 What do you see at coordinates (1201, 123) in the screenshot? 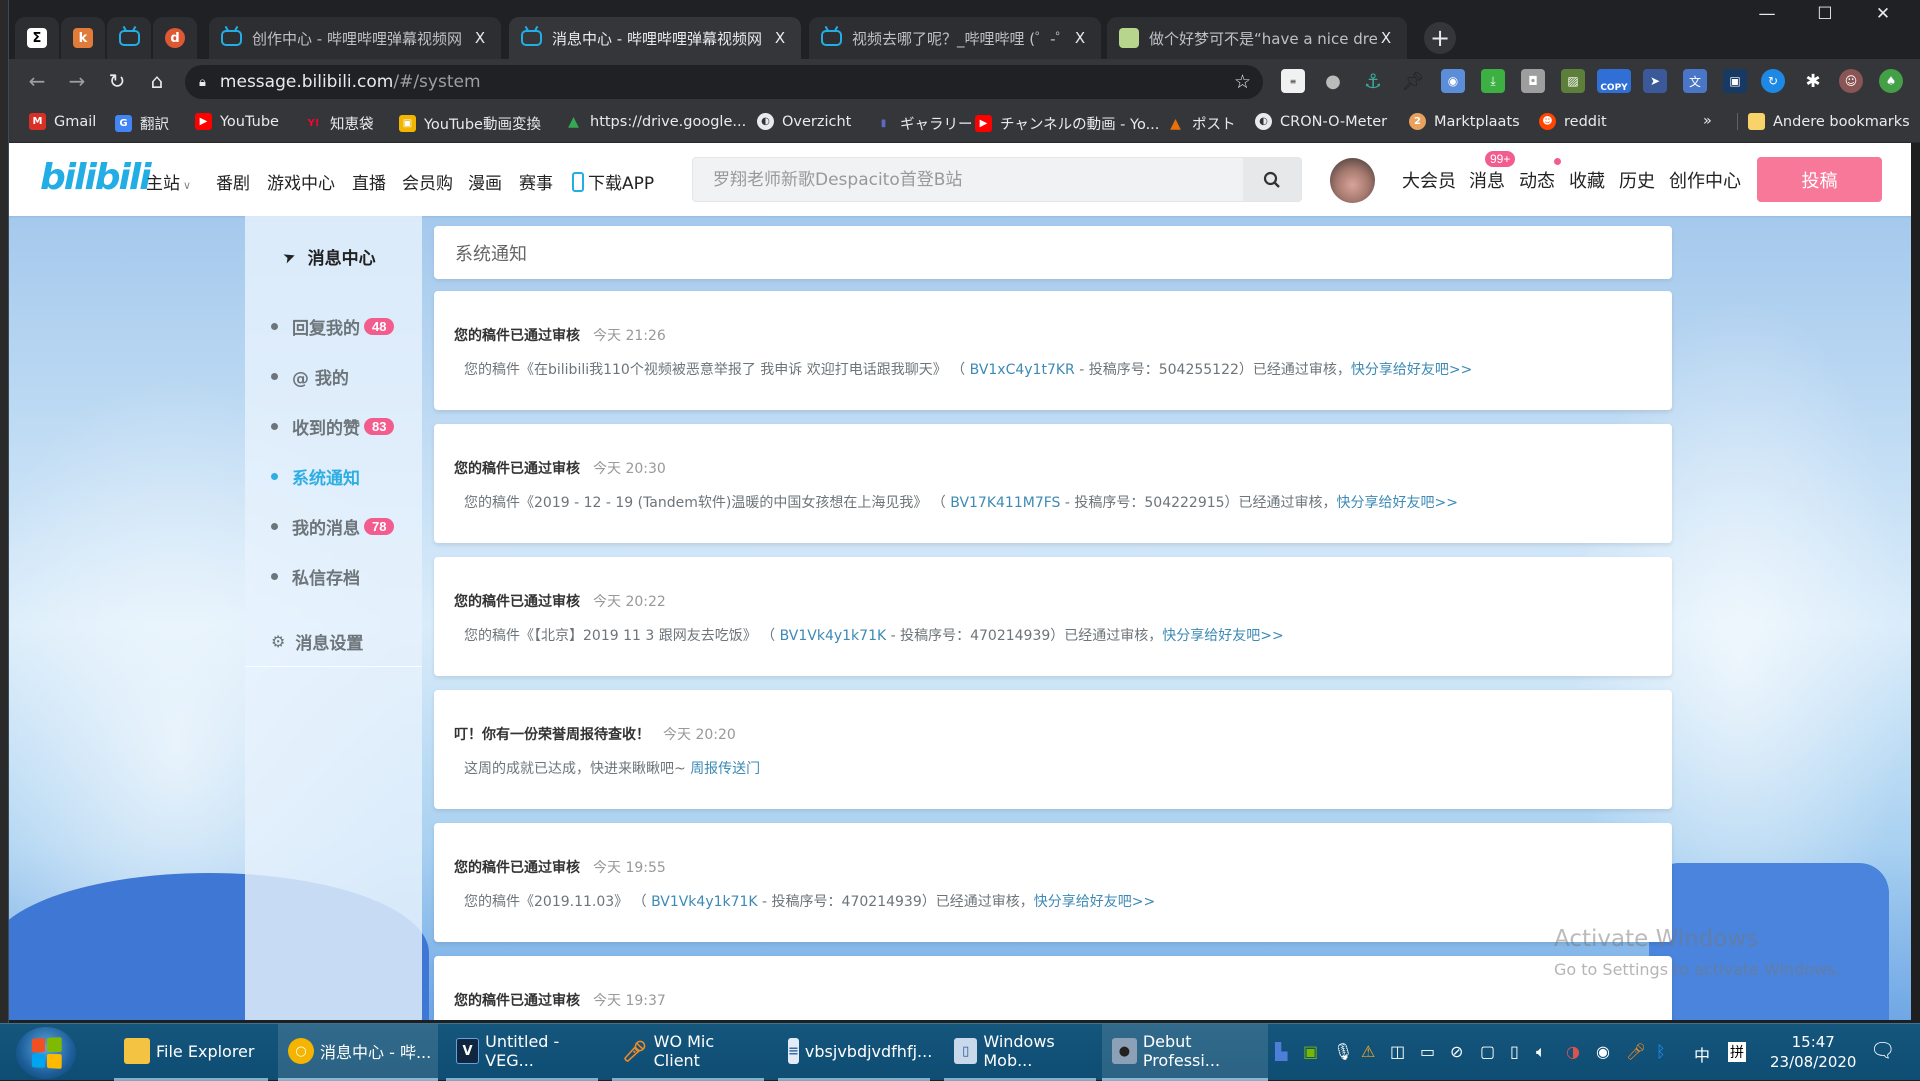
I see `bookmark-post: ▲ ポスト` at bounding box center [1201, 123].